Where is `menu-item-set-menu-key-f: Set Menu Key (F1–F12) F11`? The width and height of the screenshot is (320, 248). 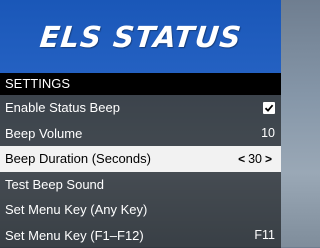 menu-item-set-menu-key-f: Set Menu Key (F1–F12) F11 is located at coordinates (140, 235).